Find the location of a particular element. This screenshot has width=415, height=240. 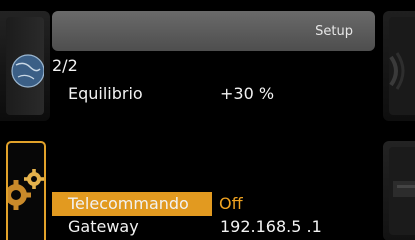

setting-value-telecommando: Off is located at coordinates (231, 203).